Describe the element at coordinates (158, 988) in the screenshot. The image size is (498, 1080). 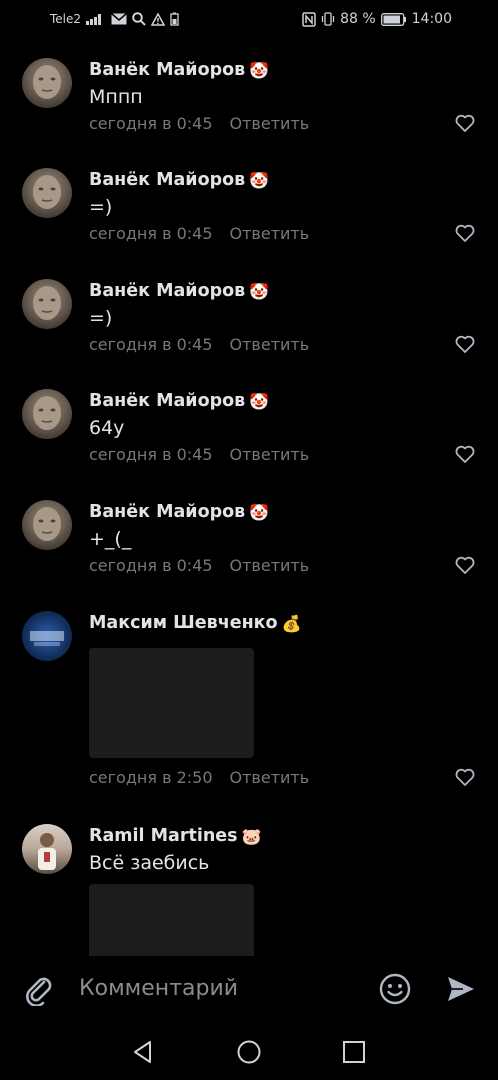
I see `comment-input: Комментарий` at that location.